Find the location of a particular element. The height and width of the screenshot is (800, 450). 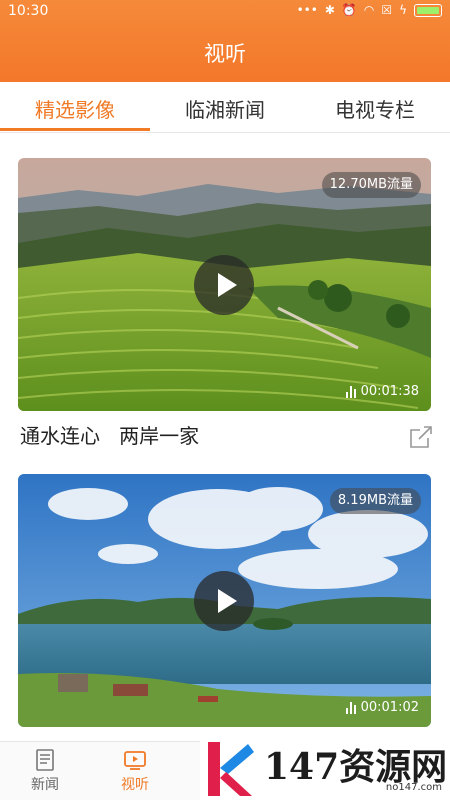

tab-tv-column: 电视专栏 is located at coordinates (375, 108).